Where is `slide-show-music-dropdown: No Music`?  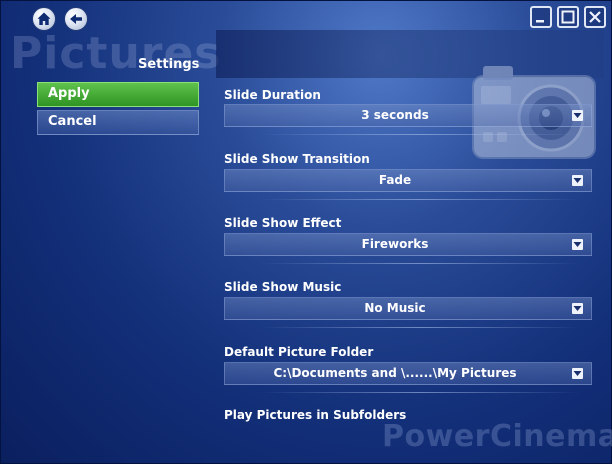 slide-show-music-dropdown: No Music is located at coordinates (408, 308).